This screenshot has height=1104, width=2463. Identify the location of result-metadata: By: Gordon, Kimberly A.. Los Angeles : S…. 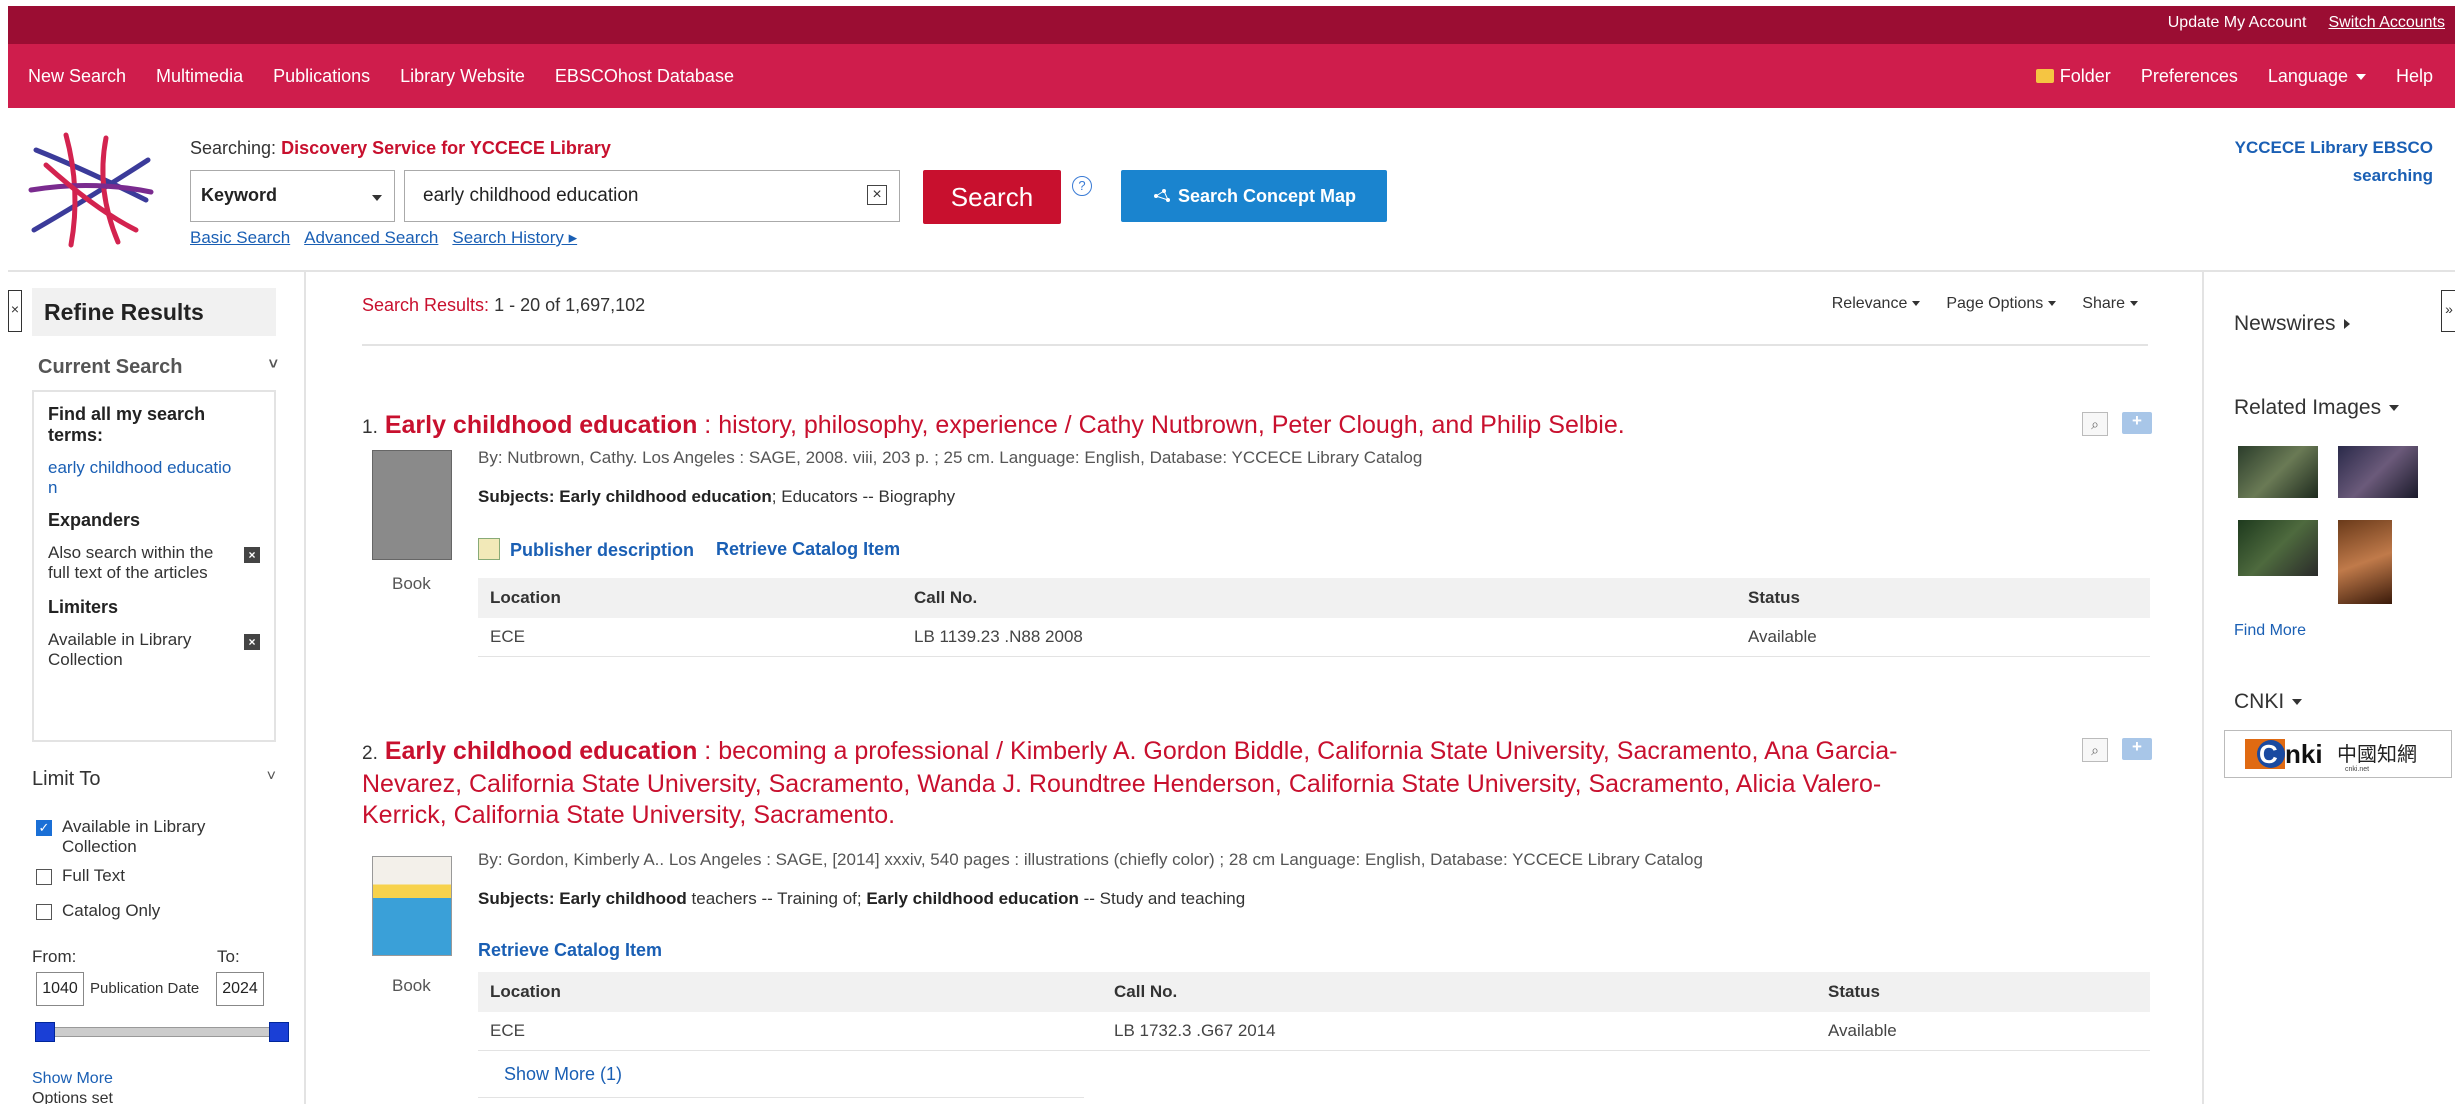
(1090, 859).